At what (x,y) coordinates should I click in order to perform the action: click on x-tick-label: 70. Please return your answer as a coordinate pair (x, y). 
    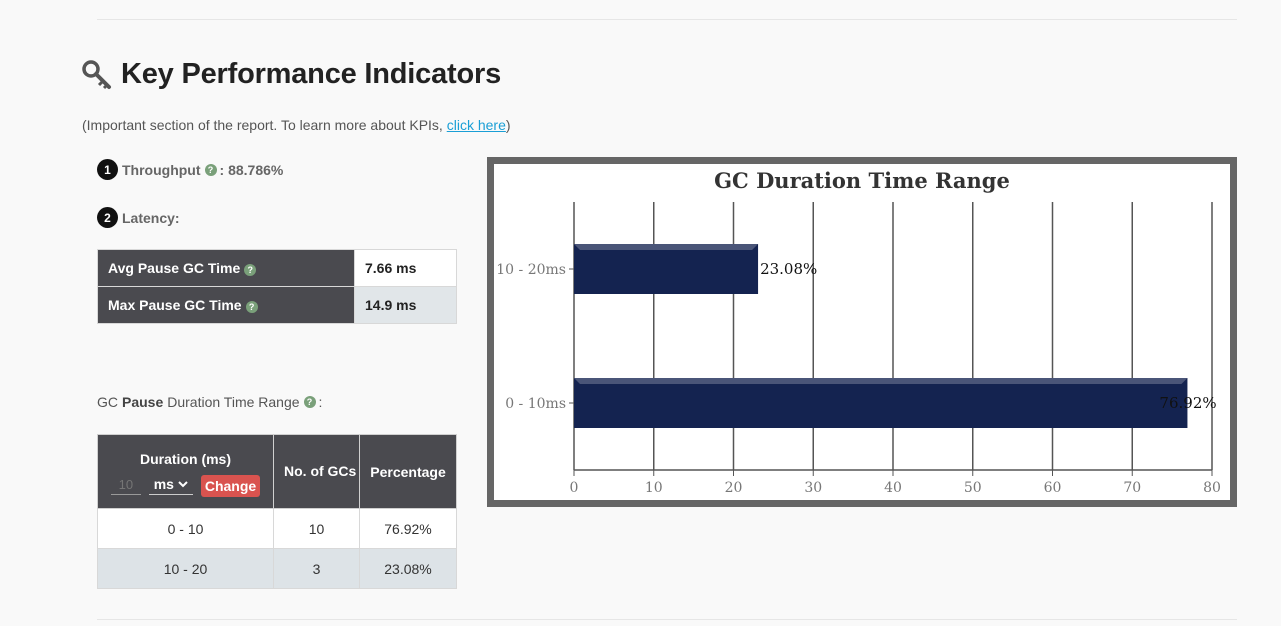
    Looking at the image, I should click on (1132, 488).